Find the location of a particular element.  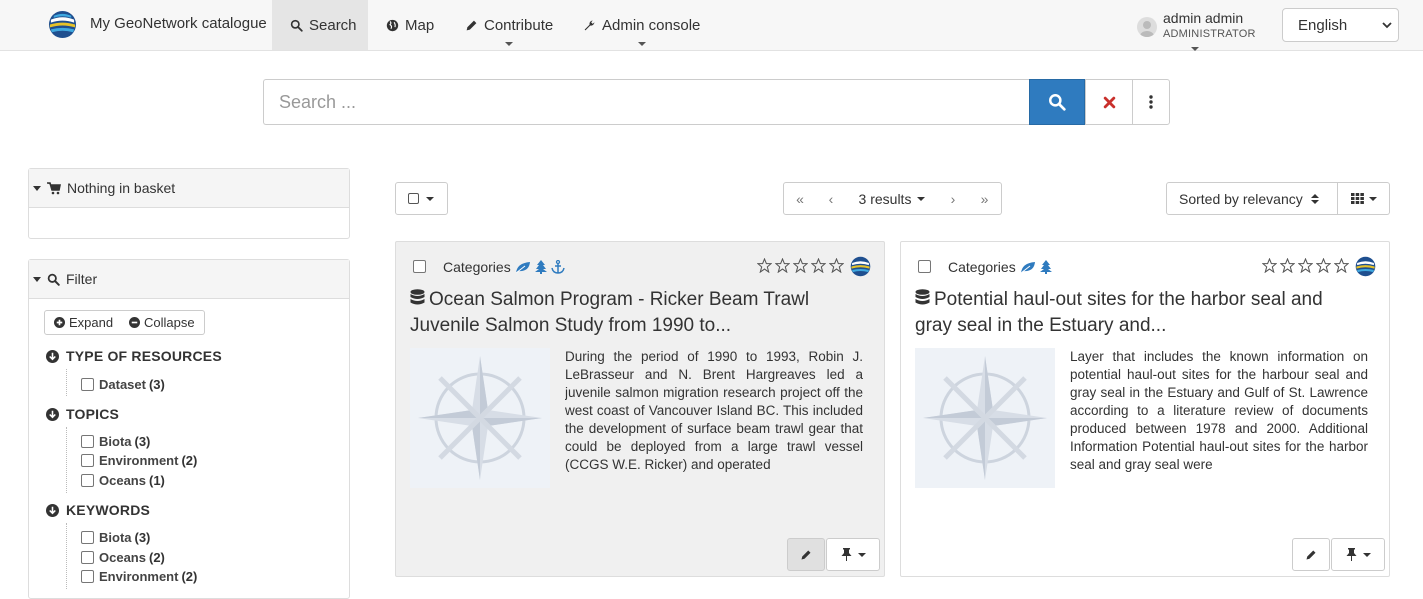

clear-search-button is located at coordinates (1109, 102).